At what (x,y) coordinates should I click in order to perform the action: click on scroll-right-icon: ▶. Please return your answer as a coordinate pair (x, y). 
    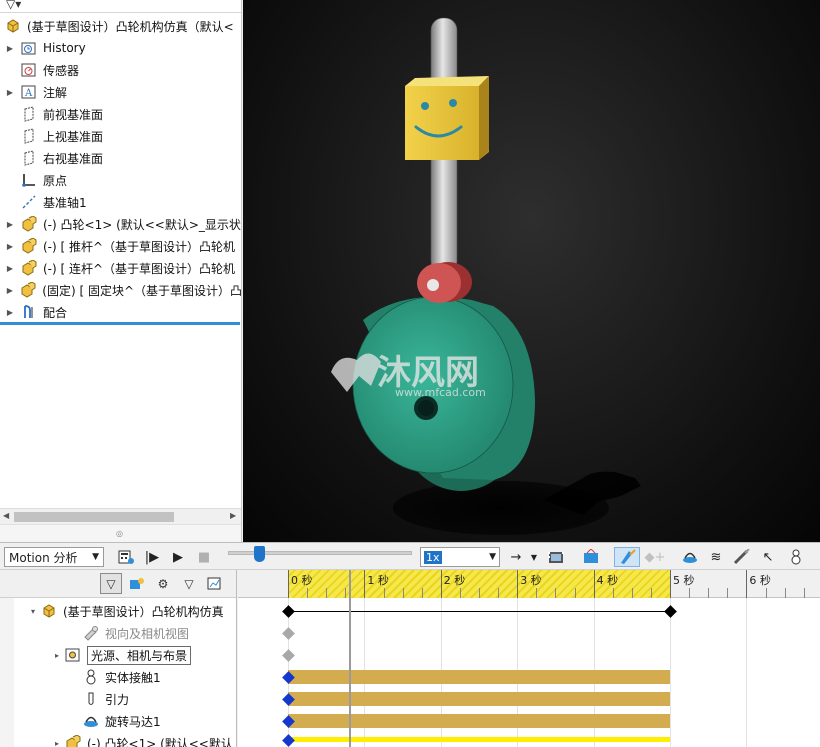
    Looking at the image, I should click on (233, 515).